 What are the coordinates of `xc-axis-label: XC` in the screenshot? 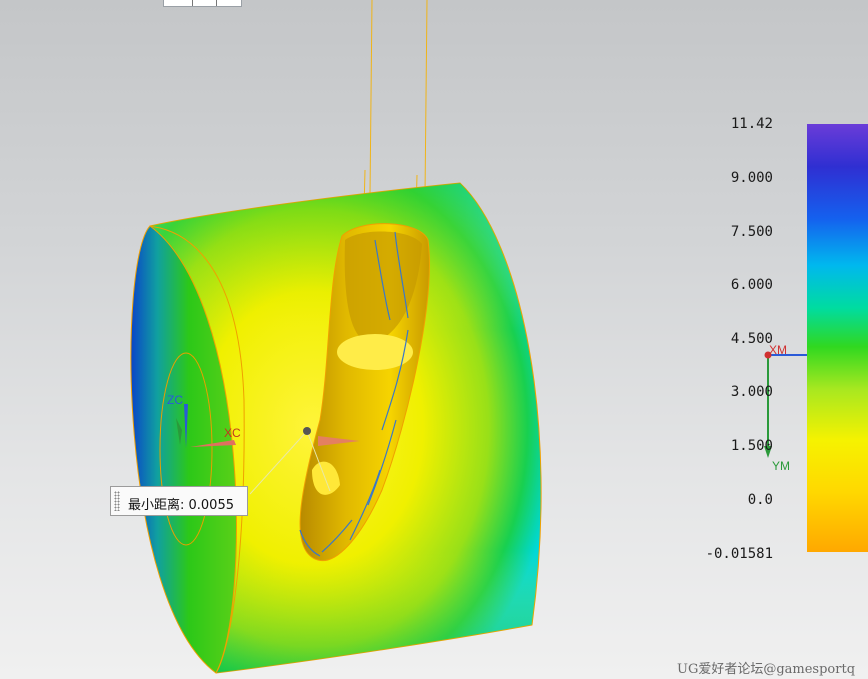 It's located at (232, 433).